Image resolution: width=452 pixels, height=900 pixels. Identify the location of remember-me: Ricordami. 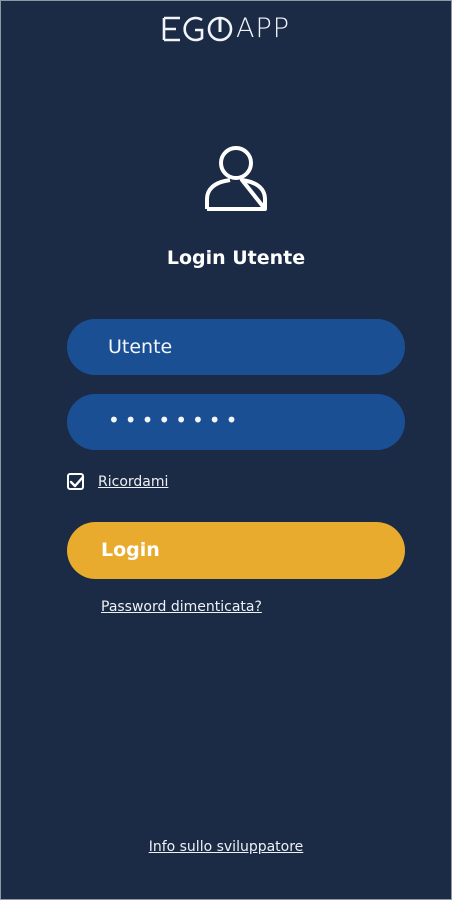
(117, 481).